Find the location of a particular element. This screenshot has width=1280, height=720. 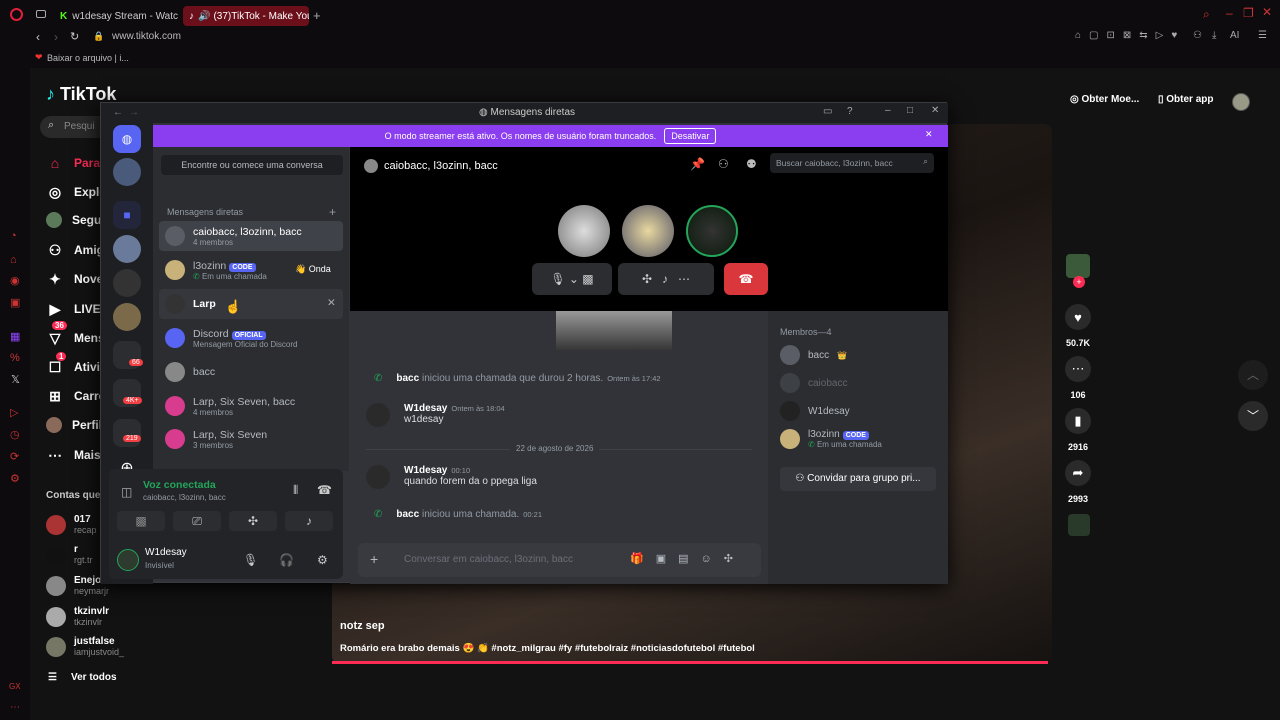

discord-home-icon: ◍ is located at coordinates (127, 139).